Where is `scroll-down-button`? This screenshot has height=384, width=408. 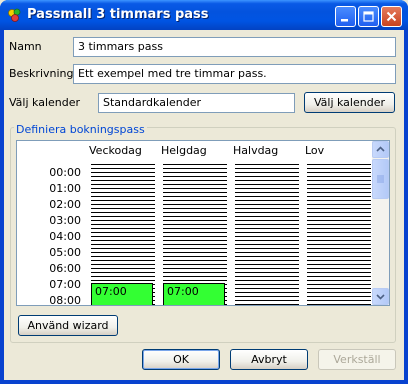
scroll-down-button is located at coordinates (380, 296).